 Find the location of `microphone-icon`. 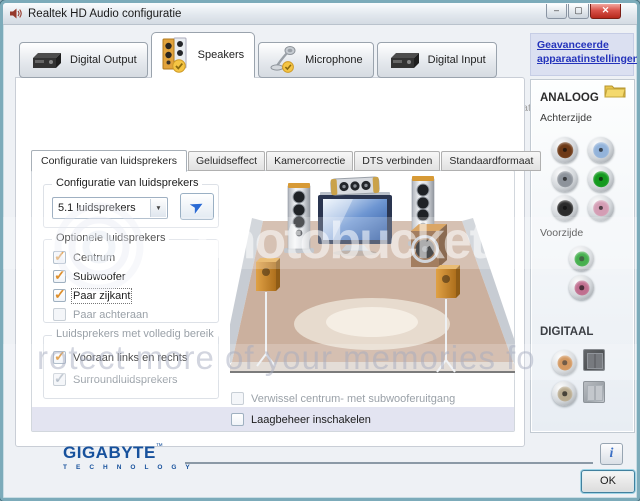

microphone-icon is located at coordinates (283, 59).